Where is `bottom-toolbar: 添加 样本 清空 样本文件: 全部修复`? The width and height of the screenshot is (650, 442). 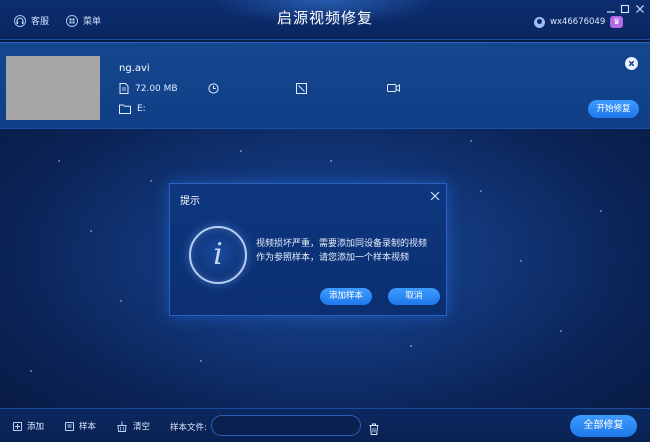 bottom-toolbar: 添加 样本 清空 样本文件: 全部修复 is located at coordinates (325, 425).